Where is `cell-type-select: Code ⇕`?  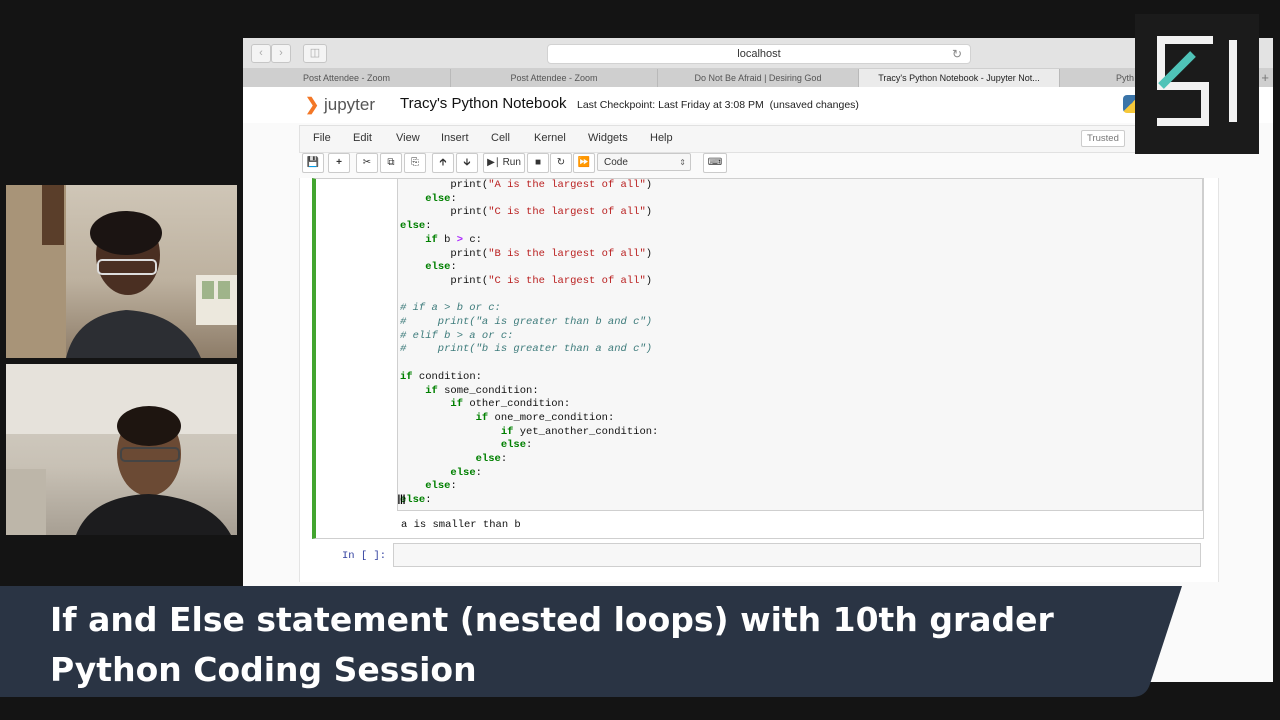 cell-type-select: Code ⇕ is located at coordinates (644, 162).